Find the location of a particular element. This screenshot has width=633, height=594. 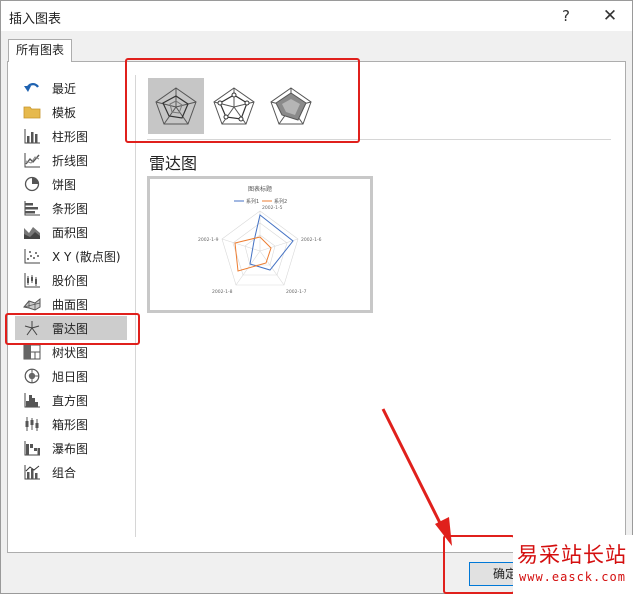

bar-chart-icon is located at coordinates (32, 208).